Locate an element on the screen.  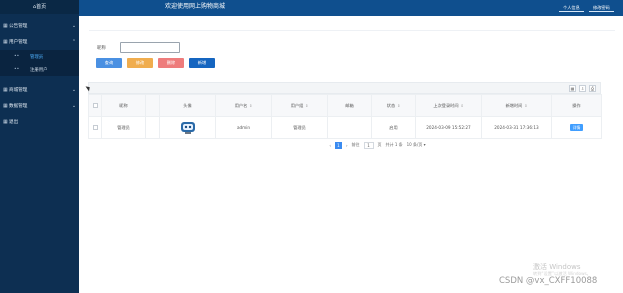
col-label: 邮箱 is located at coordinates (349, 105).